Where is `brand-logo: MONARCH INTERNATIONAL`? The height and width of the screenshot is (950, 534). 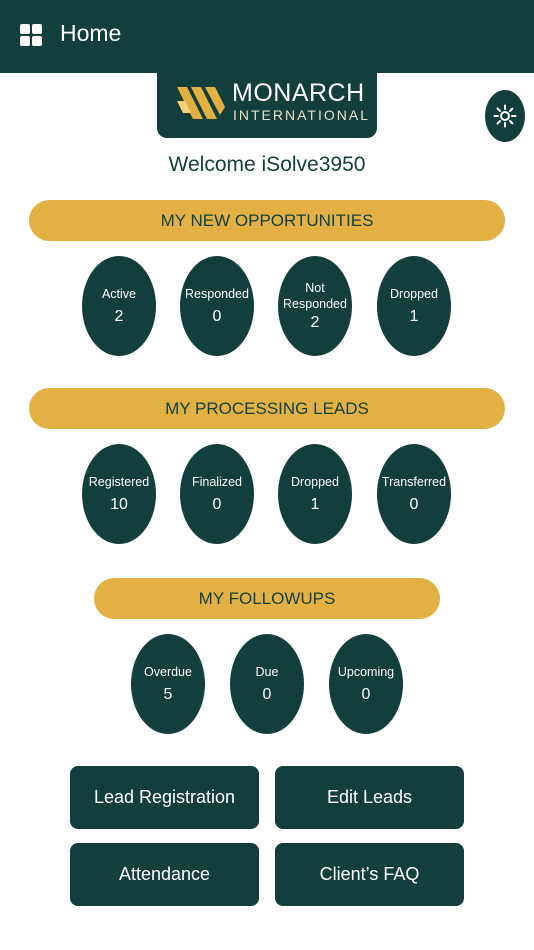
brand-logo: MONARCH INTERNATIONAL is located at coordinates (267, 105).